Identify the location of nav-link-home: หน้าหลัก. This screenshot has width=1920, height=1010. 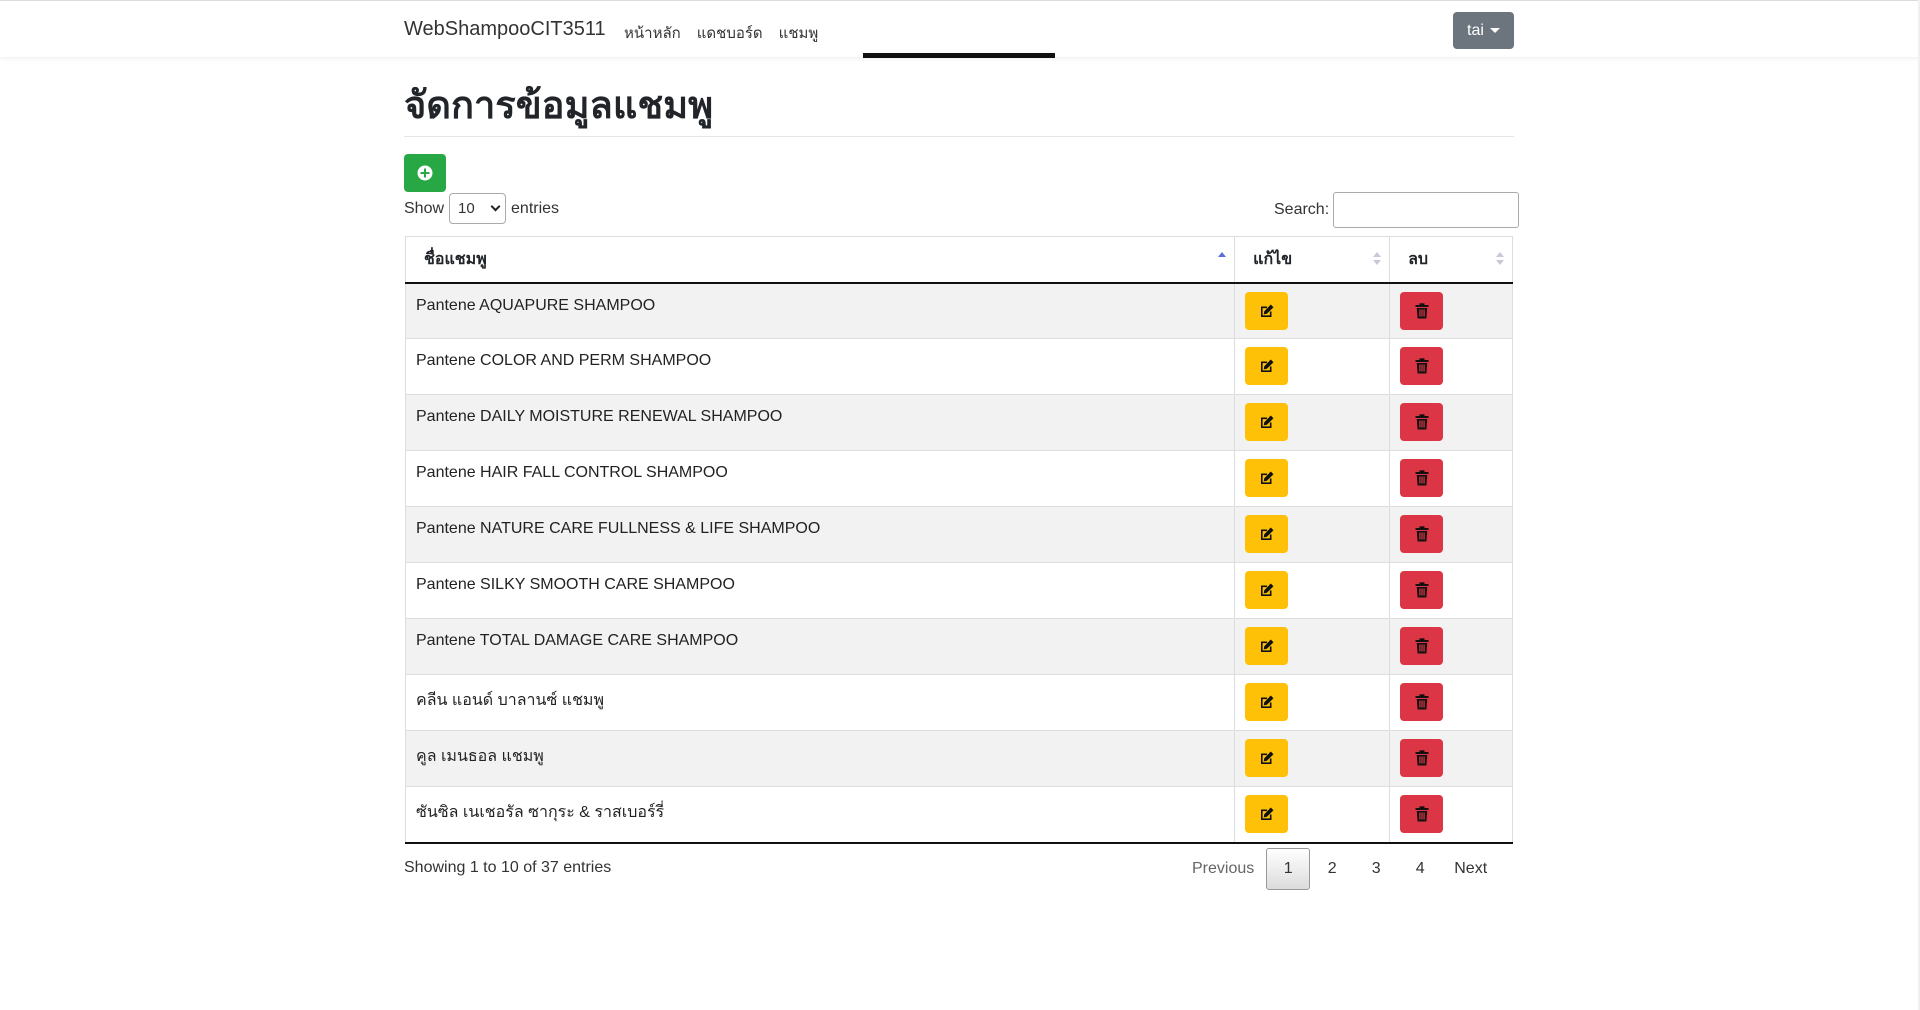
(652, 33).